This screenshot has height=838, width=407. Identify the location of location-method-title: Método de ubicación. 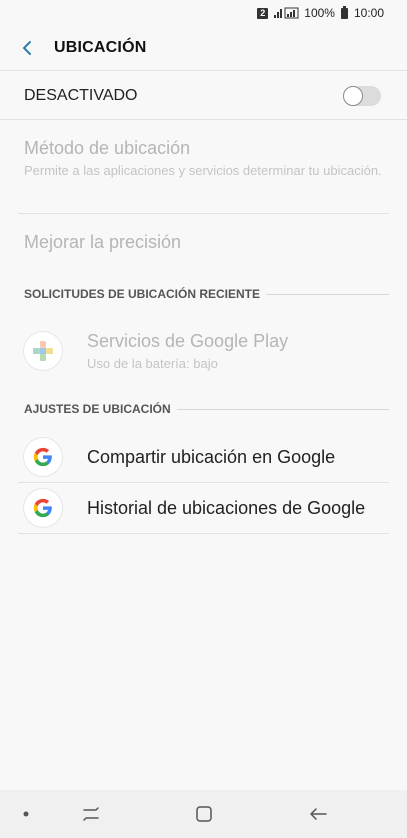
(107, 148).